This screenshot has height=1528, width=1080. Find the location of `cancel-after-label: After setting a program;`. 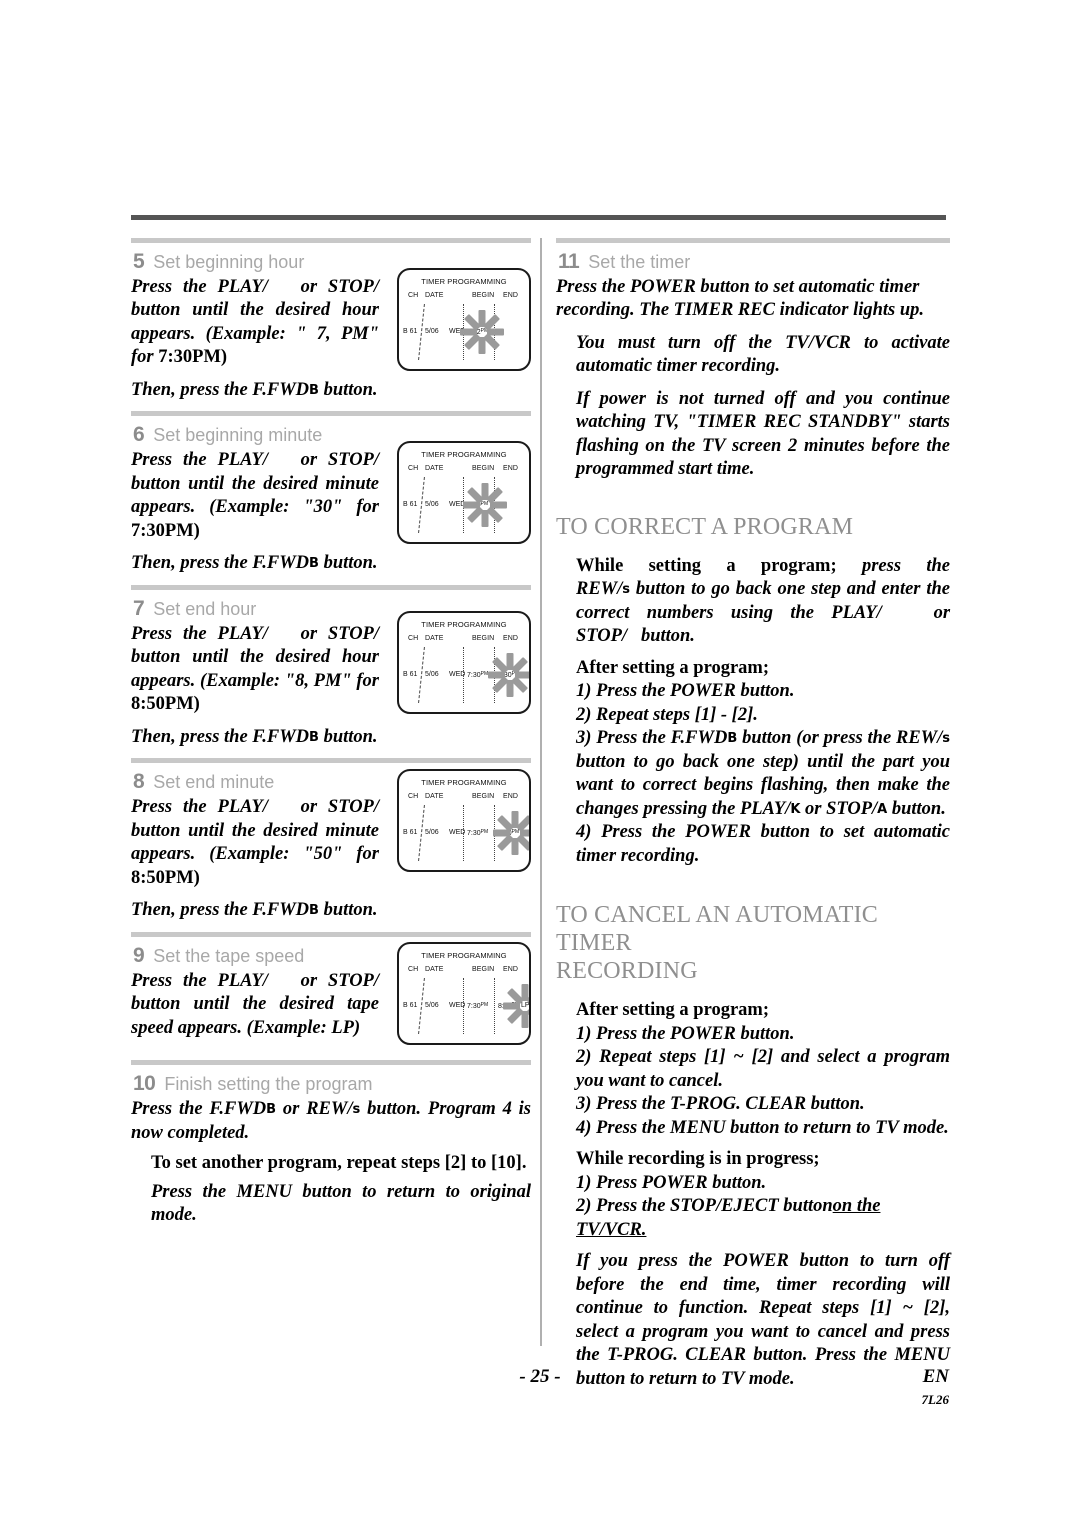

cancel-after-label: After setting a program; is located at coordinates (673, 1010).